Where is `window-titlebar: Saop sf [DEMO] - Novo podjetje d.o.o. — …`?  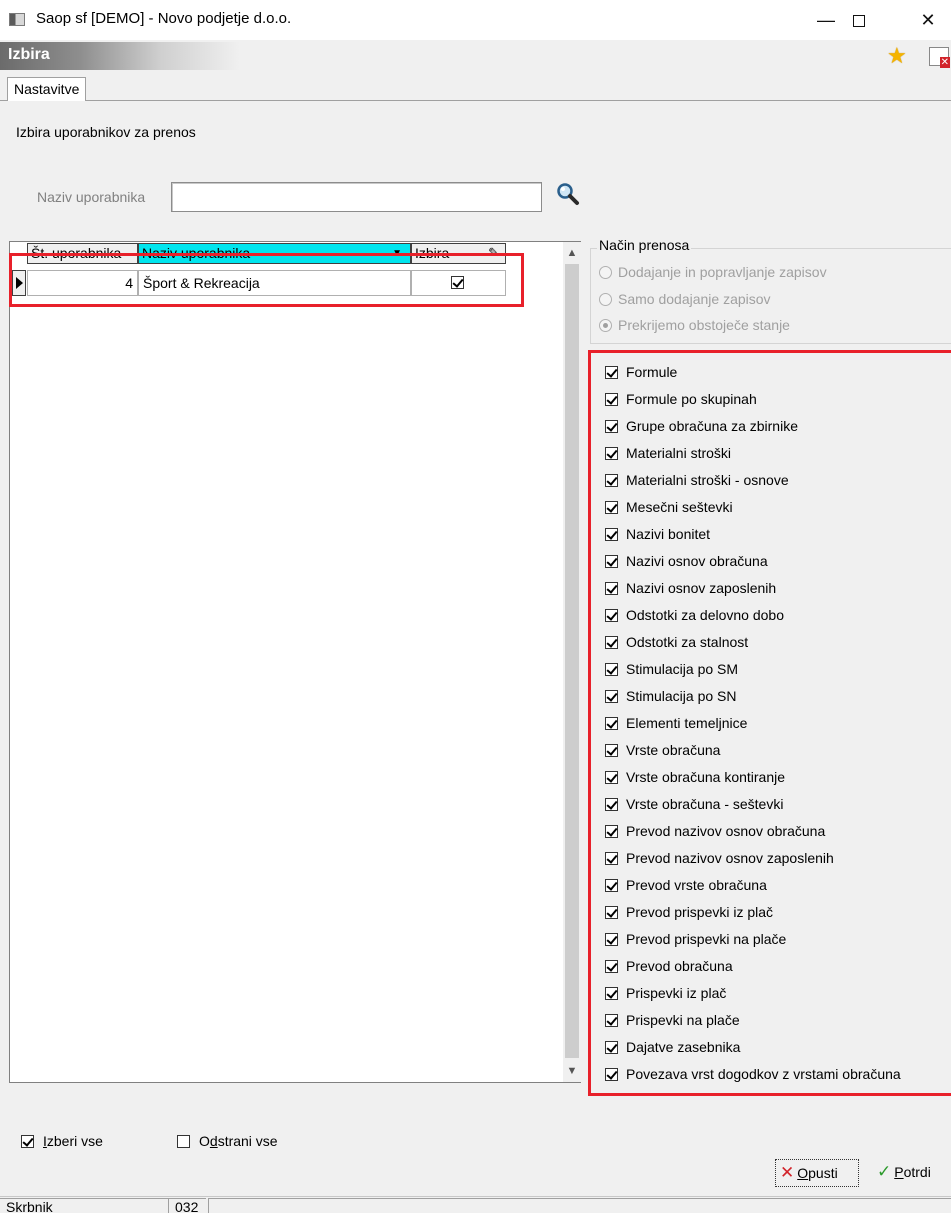 window-titlebar: Saop sf [DEMO] - Novo podjetje d.o.o. — … is located at coordinates (475, 20).